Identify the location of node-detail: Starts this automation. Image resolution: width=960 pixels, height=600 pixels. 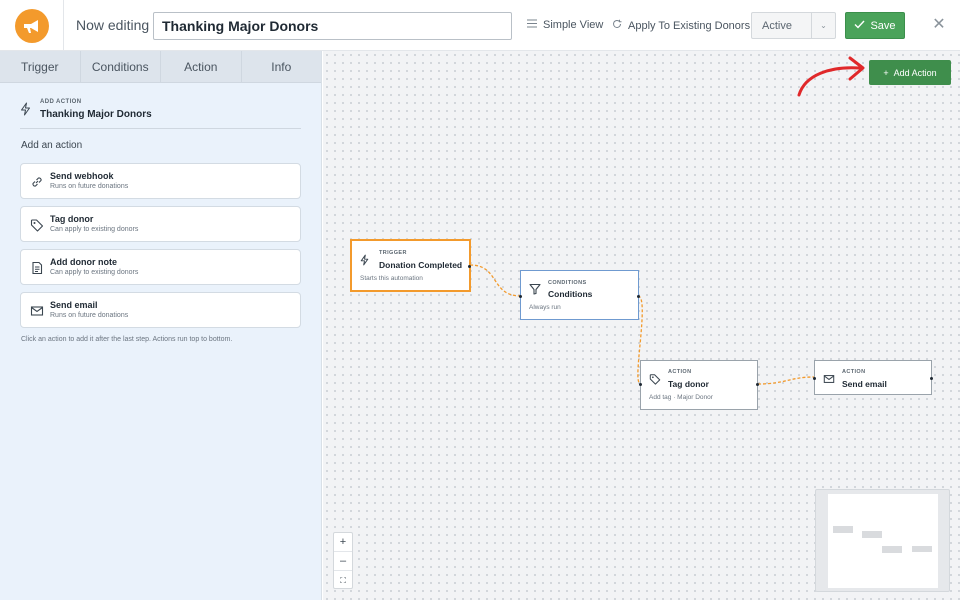
(391, 278).